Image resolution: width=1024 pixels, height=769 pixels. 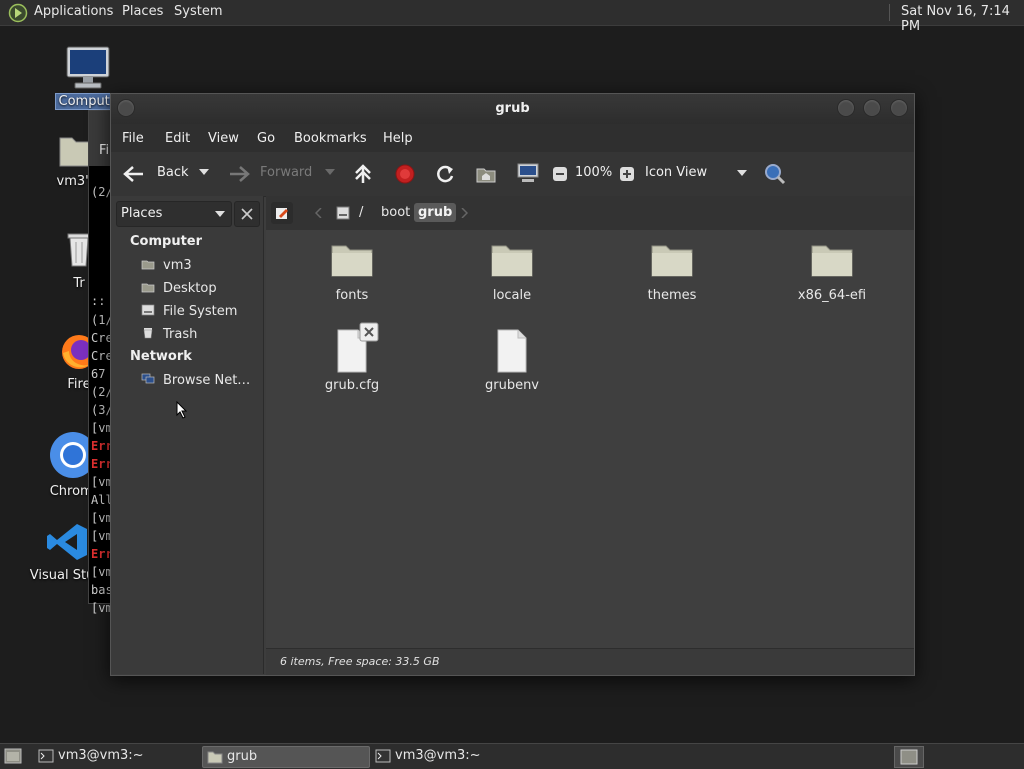 I want to click on path-segment-boot: boot, so click(x=395, y=212).